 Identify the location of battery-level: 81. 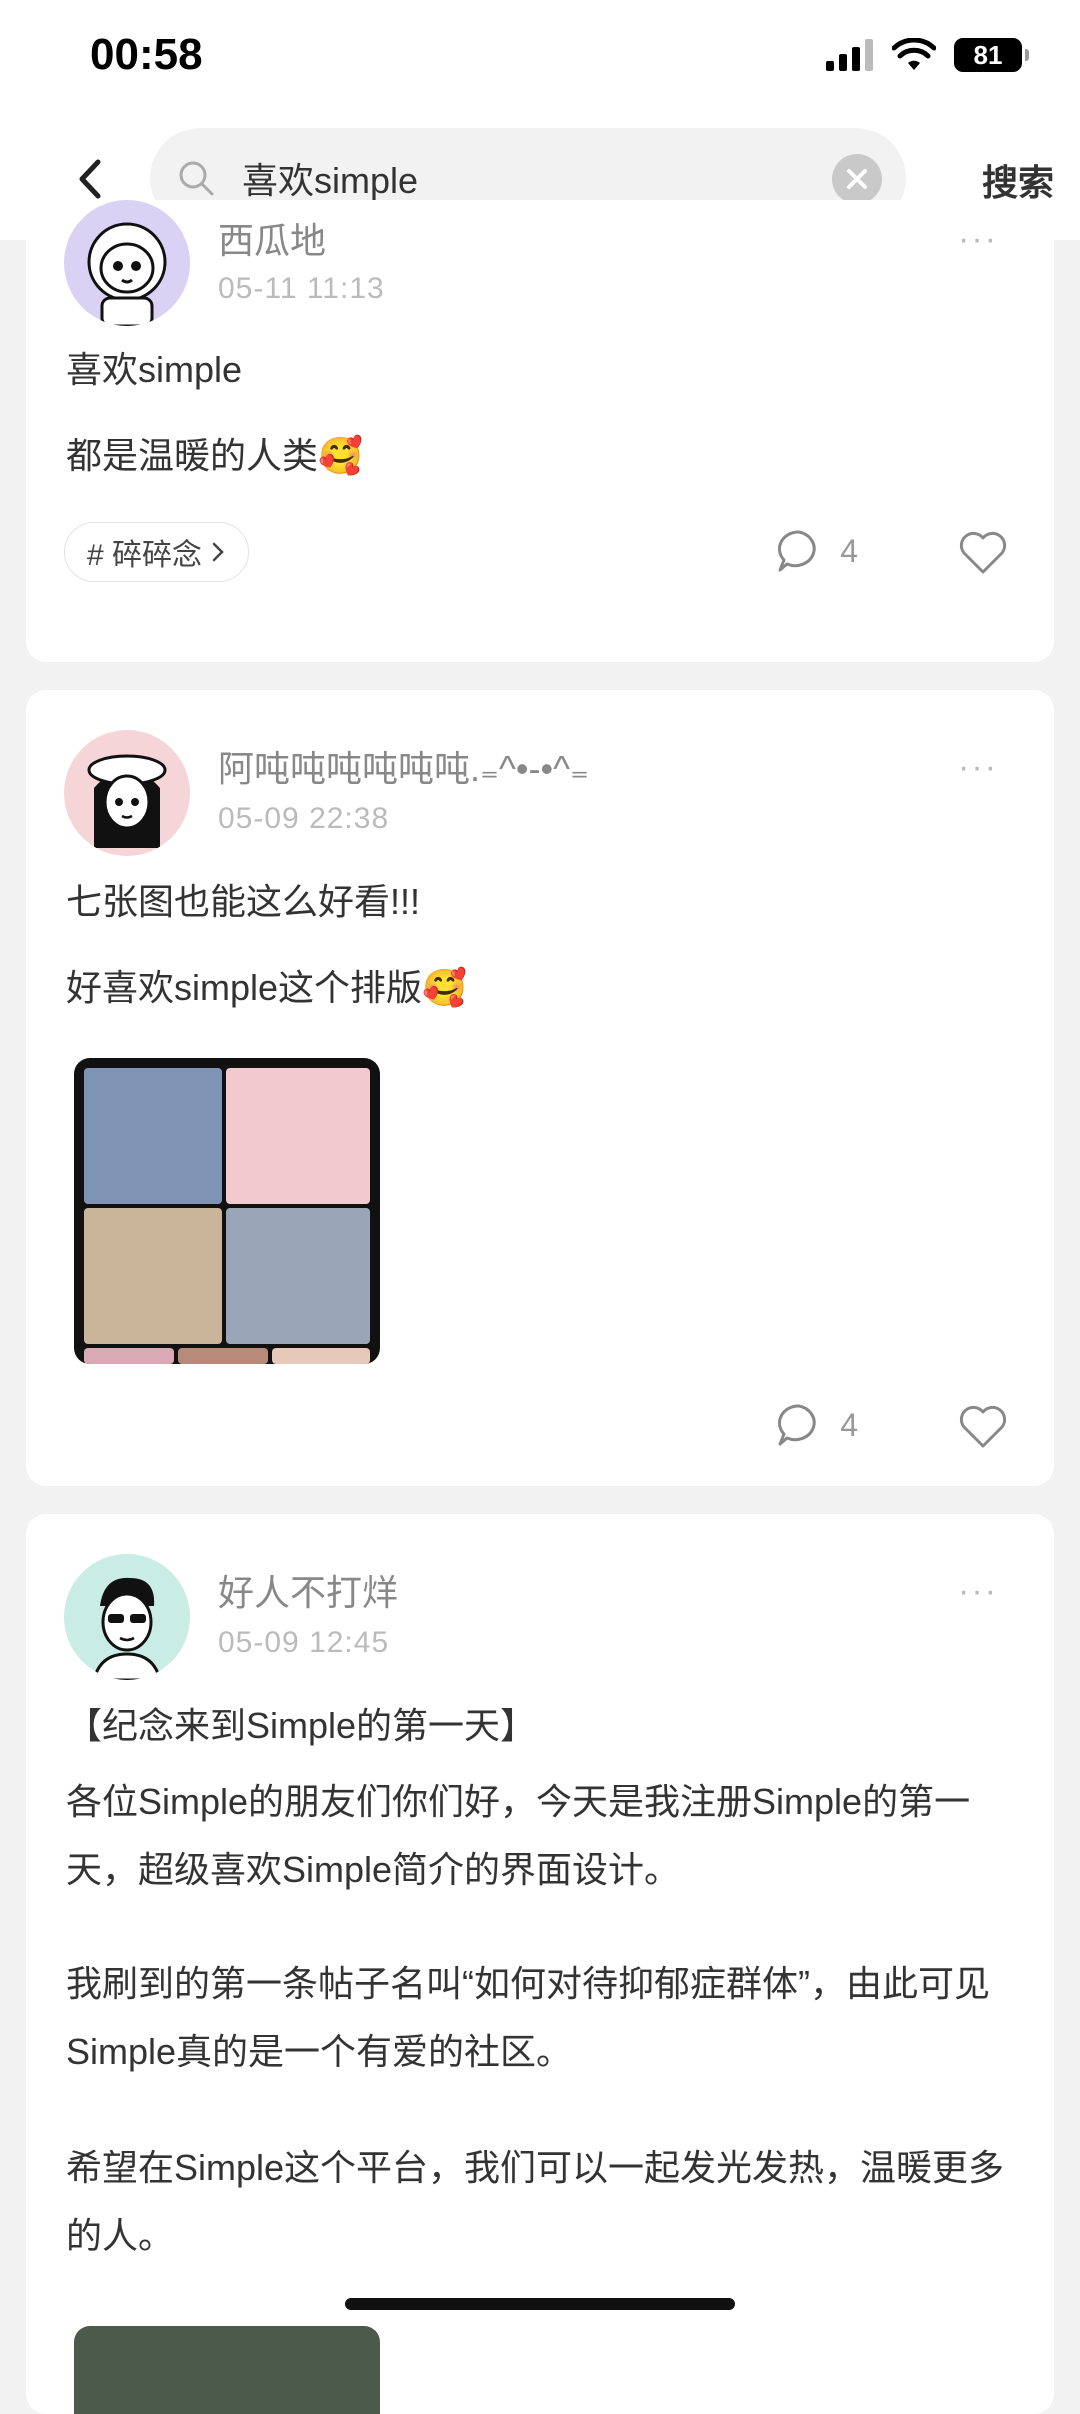
(988, 54).